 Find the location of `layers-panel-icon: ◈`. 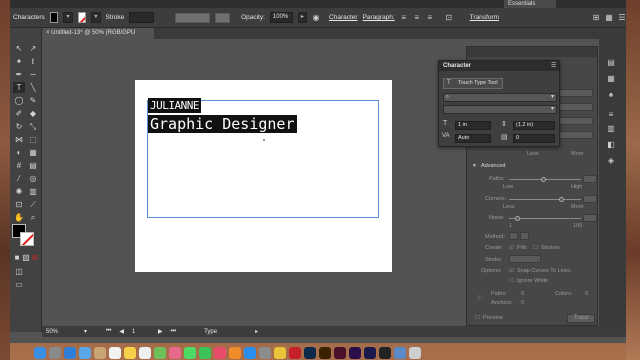

layers-panel-icon: ◈ is located at coordinates (611, 160).